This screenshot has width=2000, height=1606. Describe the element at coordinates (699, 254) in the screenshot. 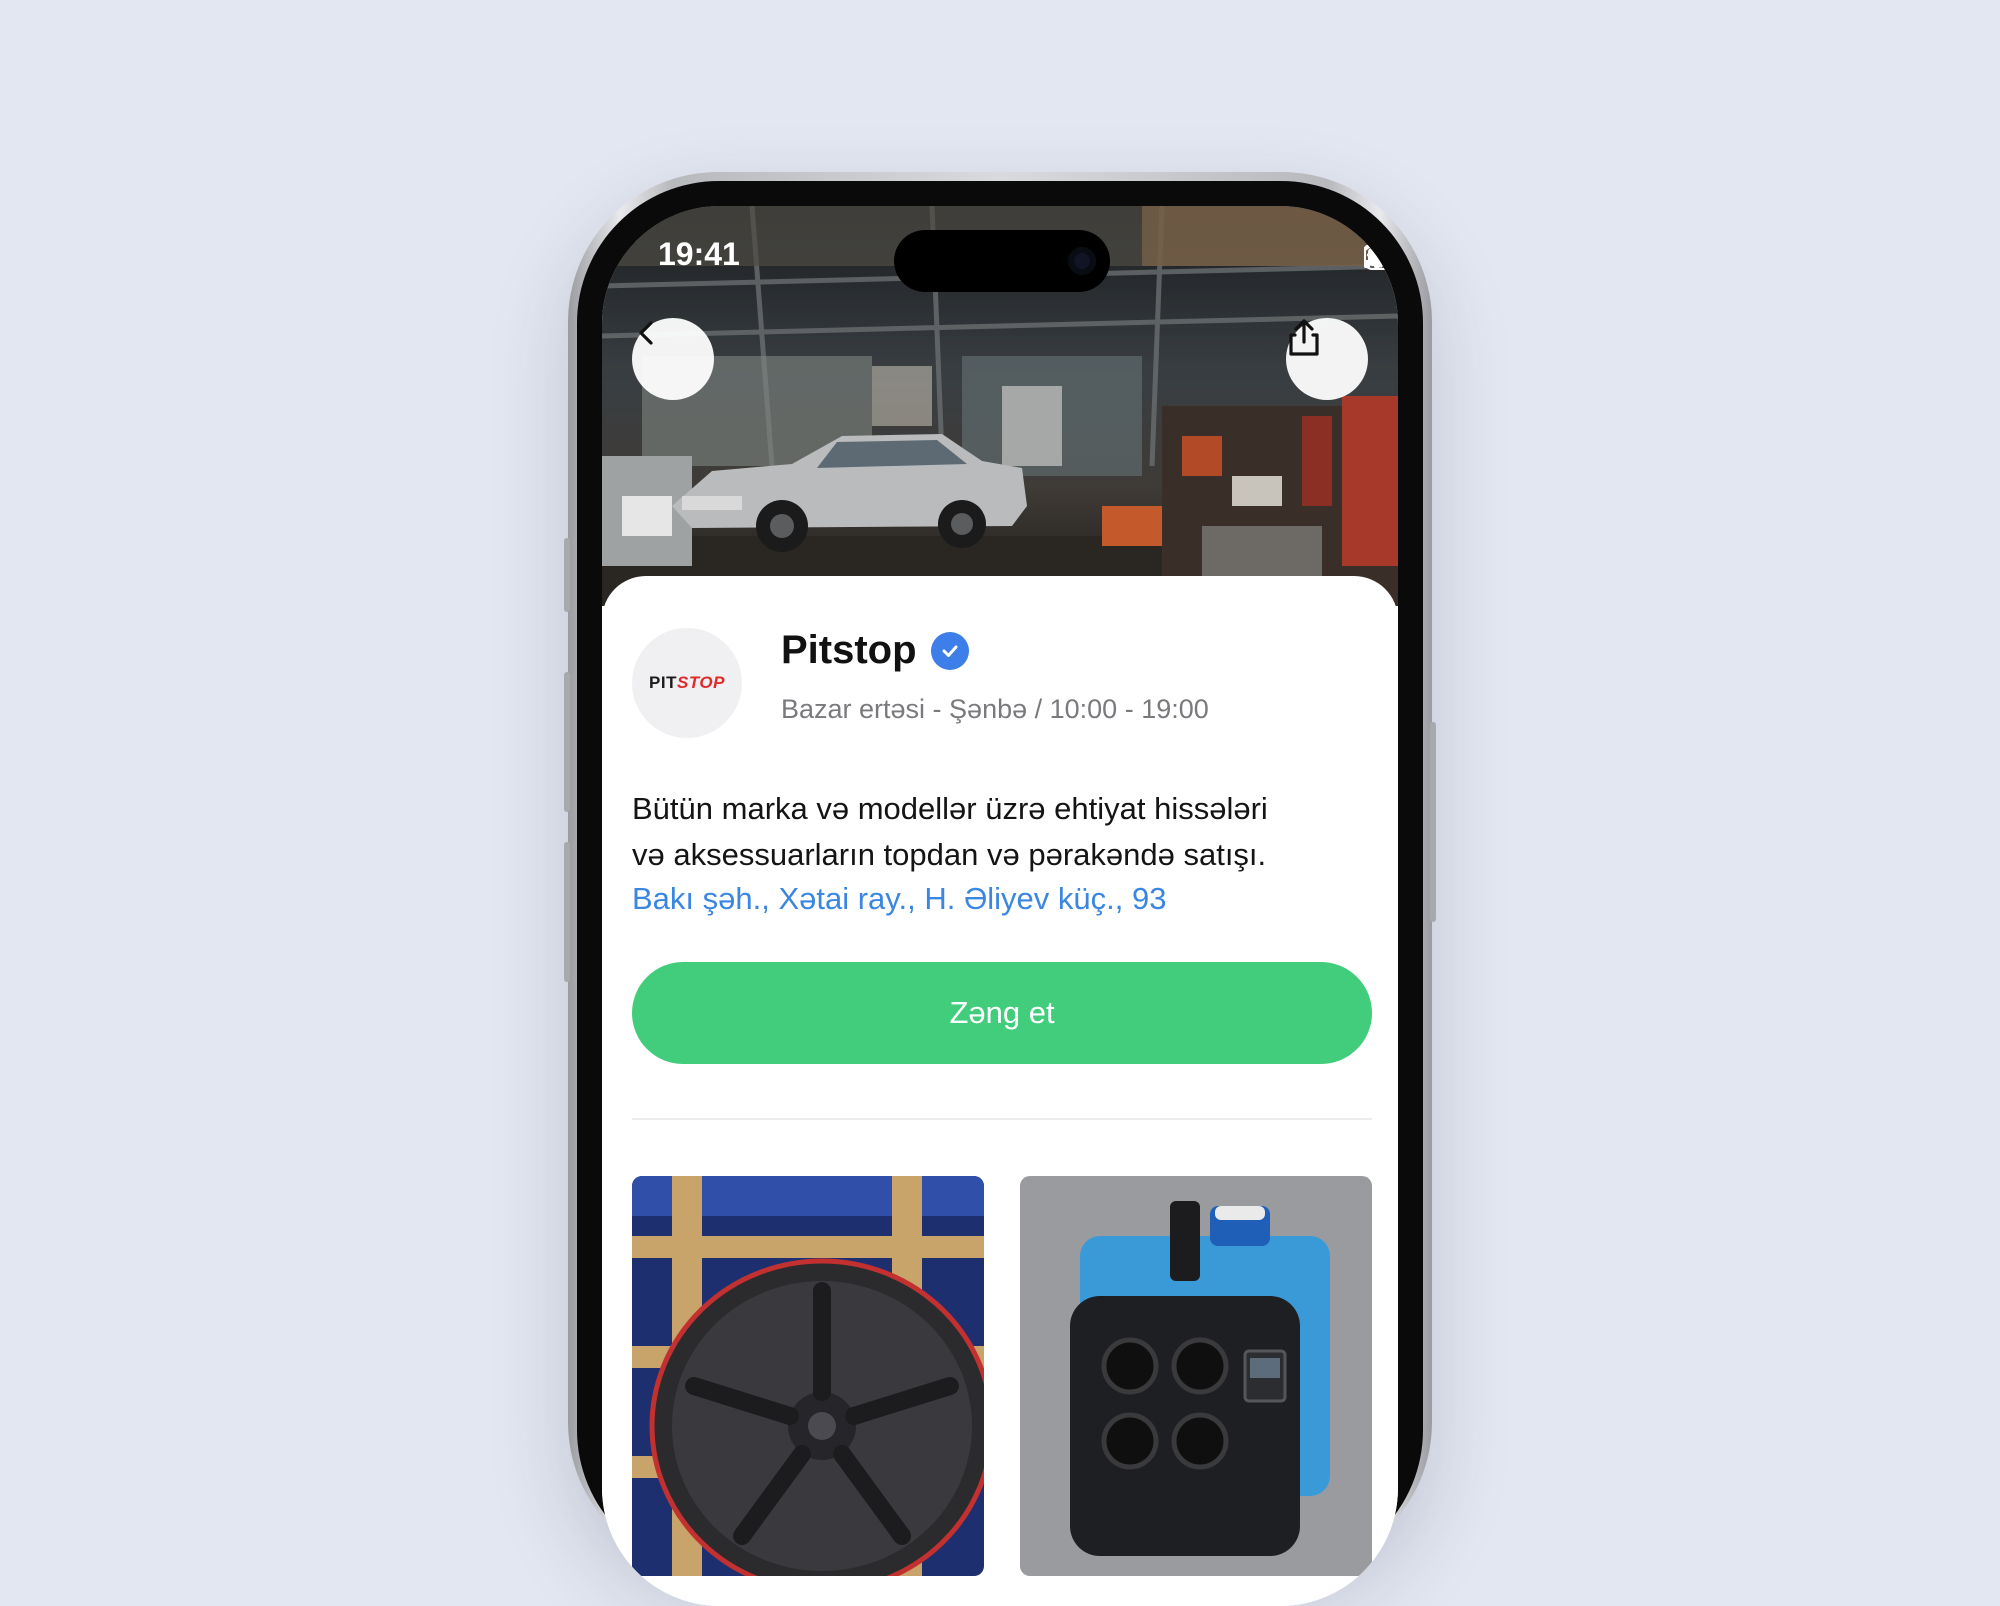

I see `status-time: 19:41` at that location.